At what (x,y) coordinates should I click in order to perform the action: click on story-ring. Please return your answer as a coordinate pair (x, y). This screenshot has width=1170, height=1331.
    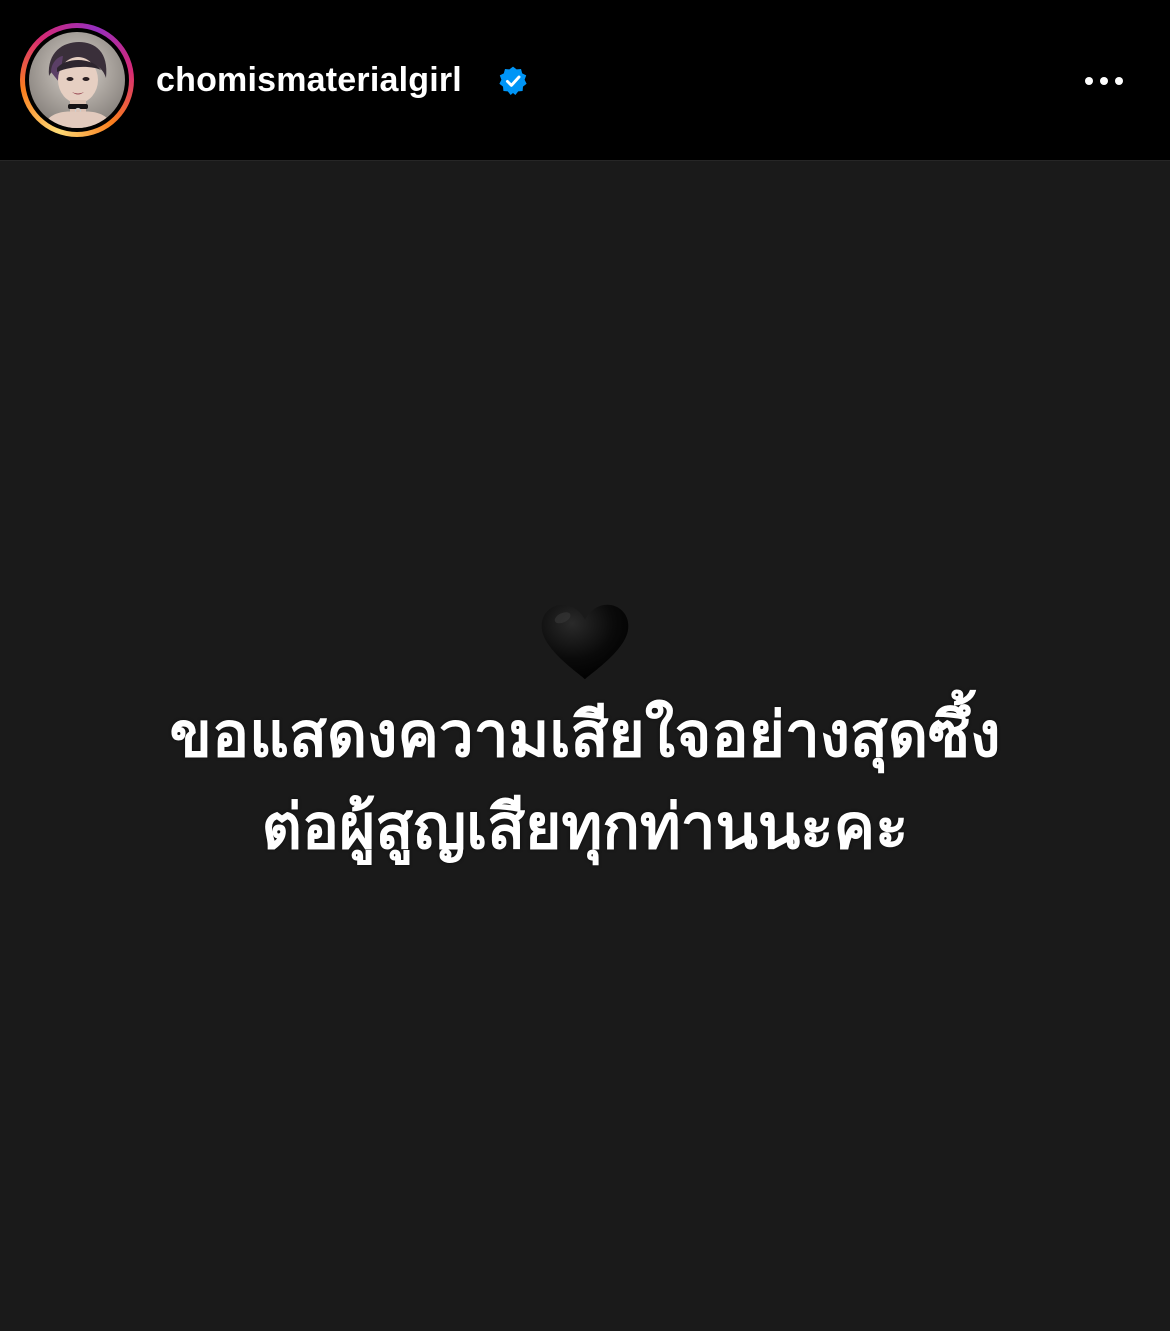
    Looking at the image, I should click on (77, 80).